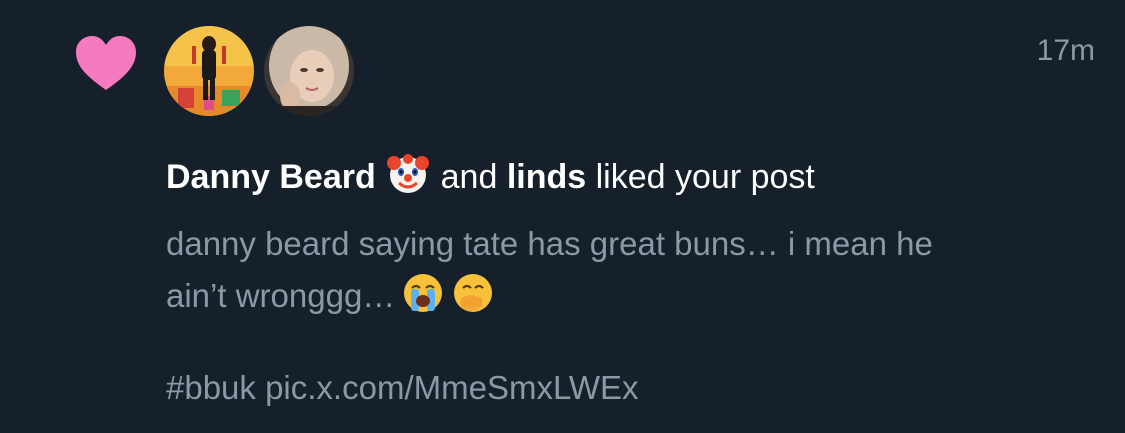 The width and height of the screenshot is (1125, 433). I want to click on hand-over-mouth-emoji-icon, so click(473, 293).